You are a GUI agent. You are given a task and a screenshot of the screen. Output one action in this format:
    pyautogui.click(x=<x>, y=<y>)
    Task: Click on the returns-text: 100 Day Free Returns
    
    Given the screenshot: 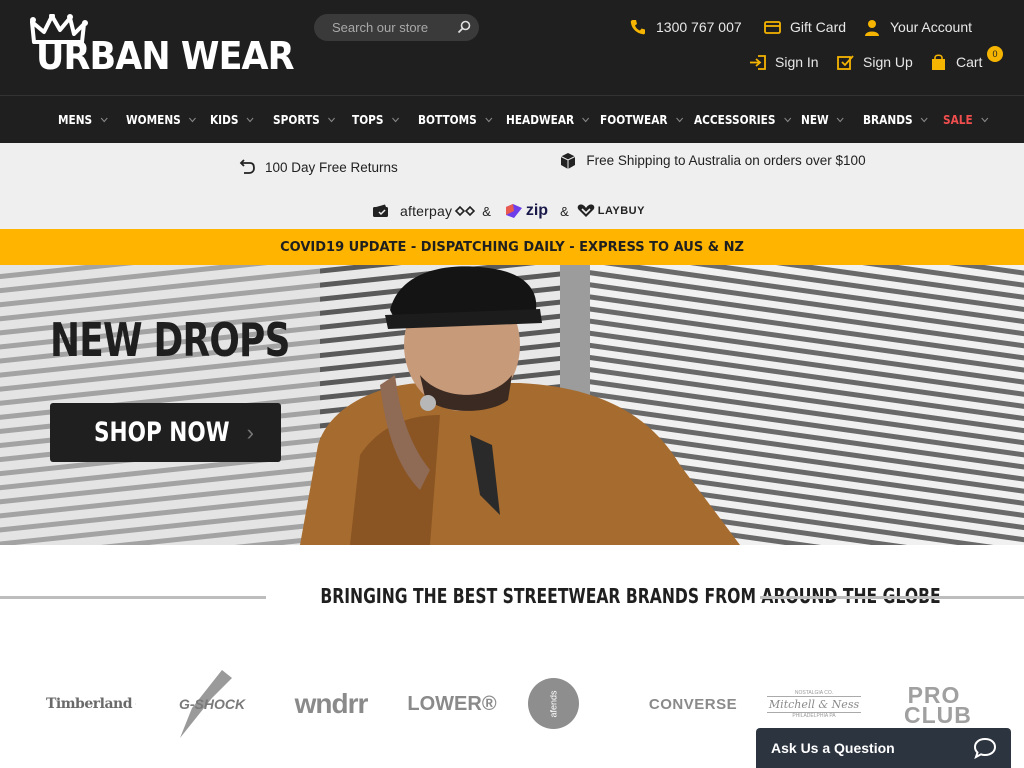 What is the action you would take?
    pyautogui.click(x=331, y=167)
    